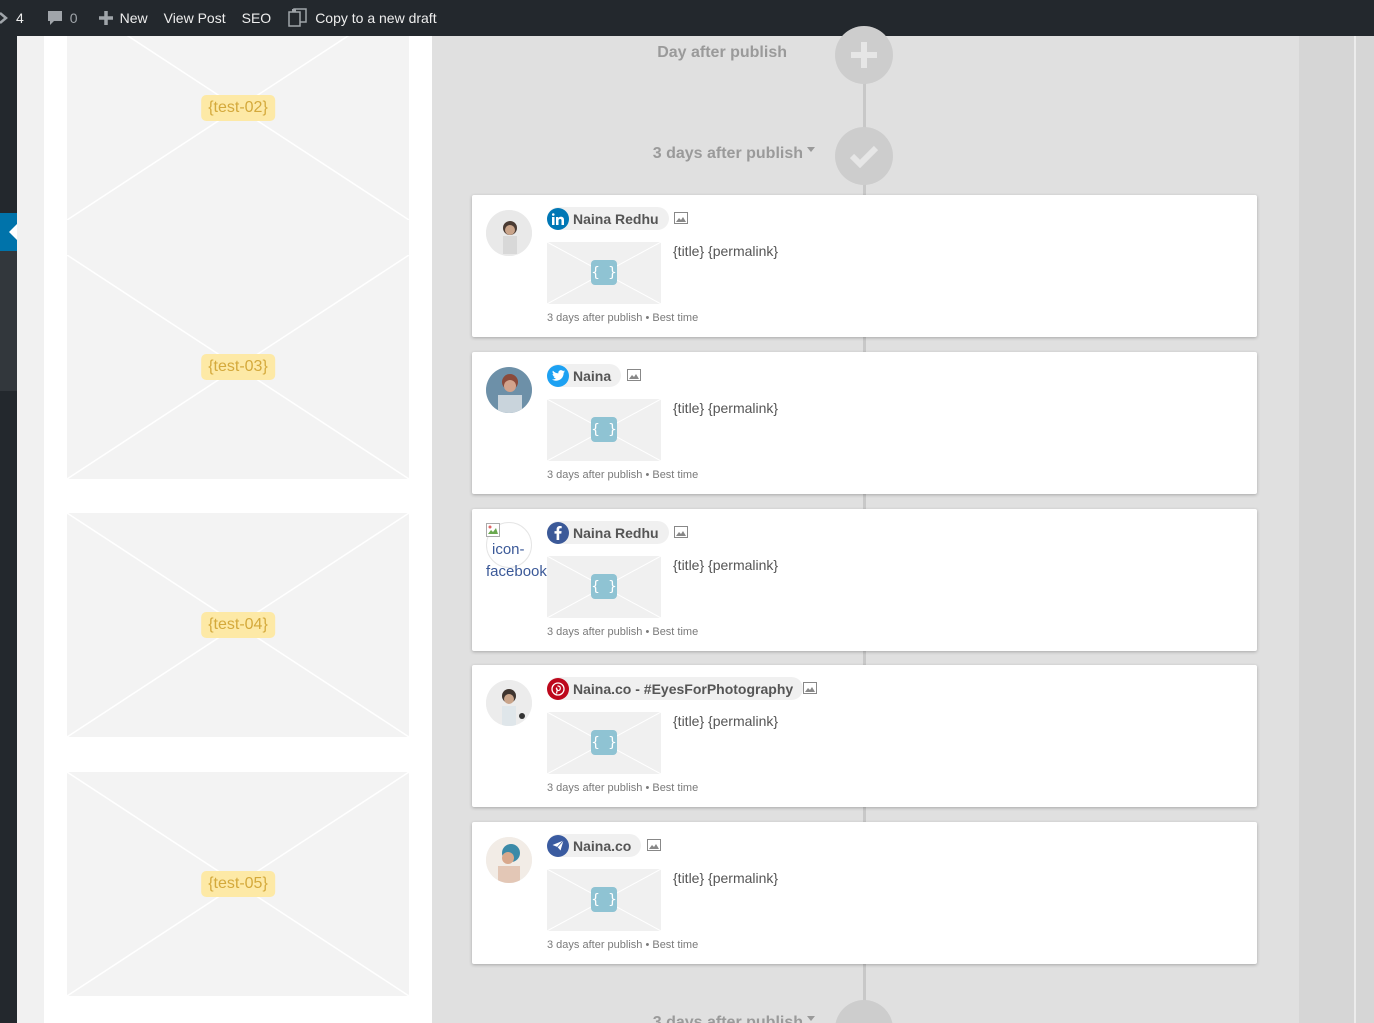 The width and height of the screenshot is (1374, 1023). What do you see at coordinates (297, 17) in the screenshot?
I see `copy-icon` at bounding box center [297, 17].